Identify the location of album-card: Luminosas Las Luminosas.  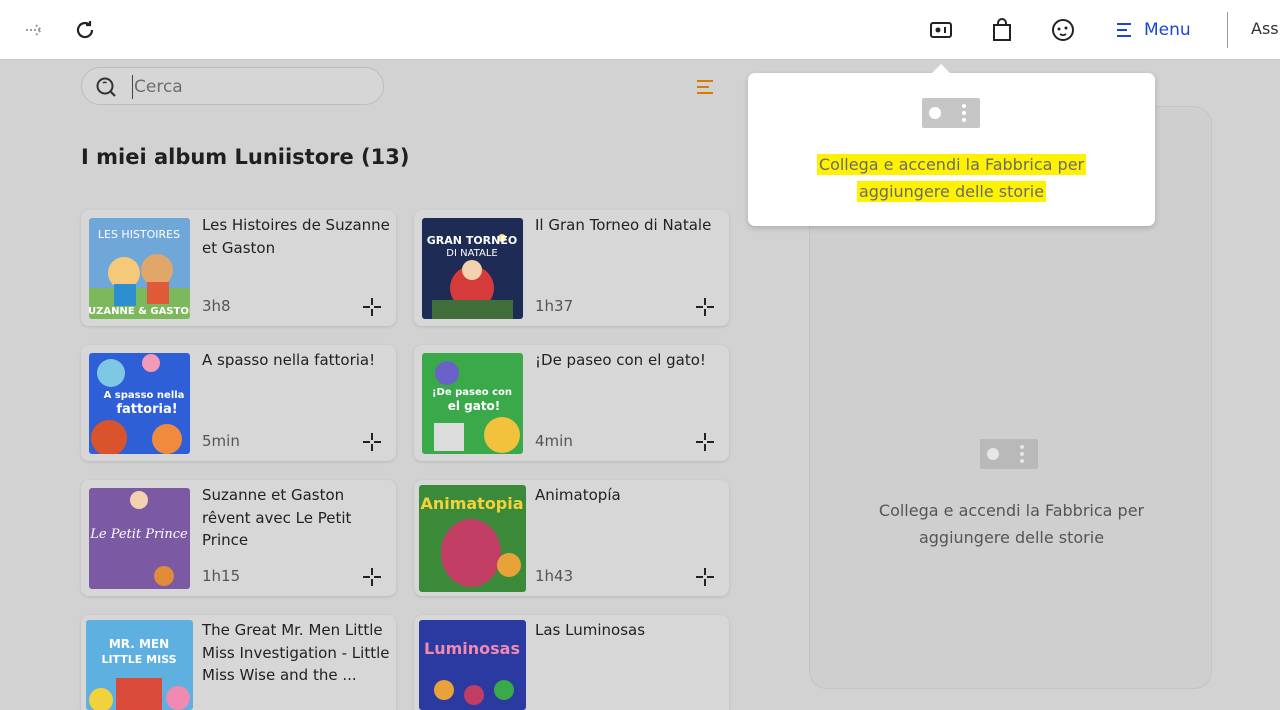
(571, 662).